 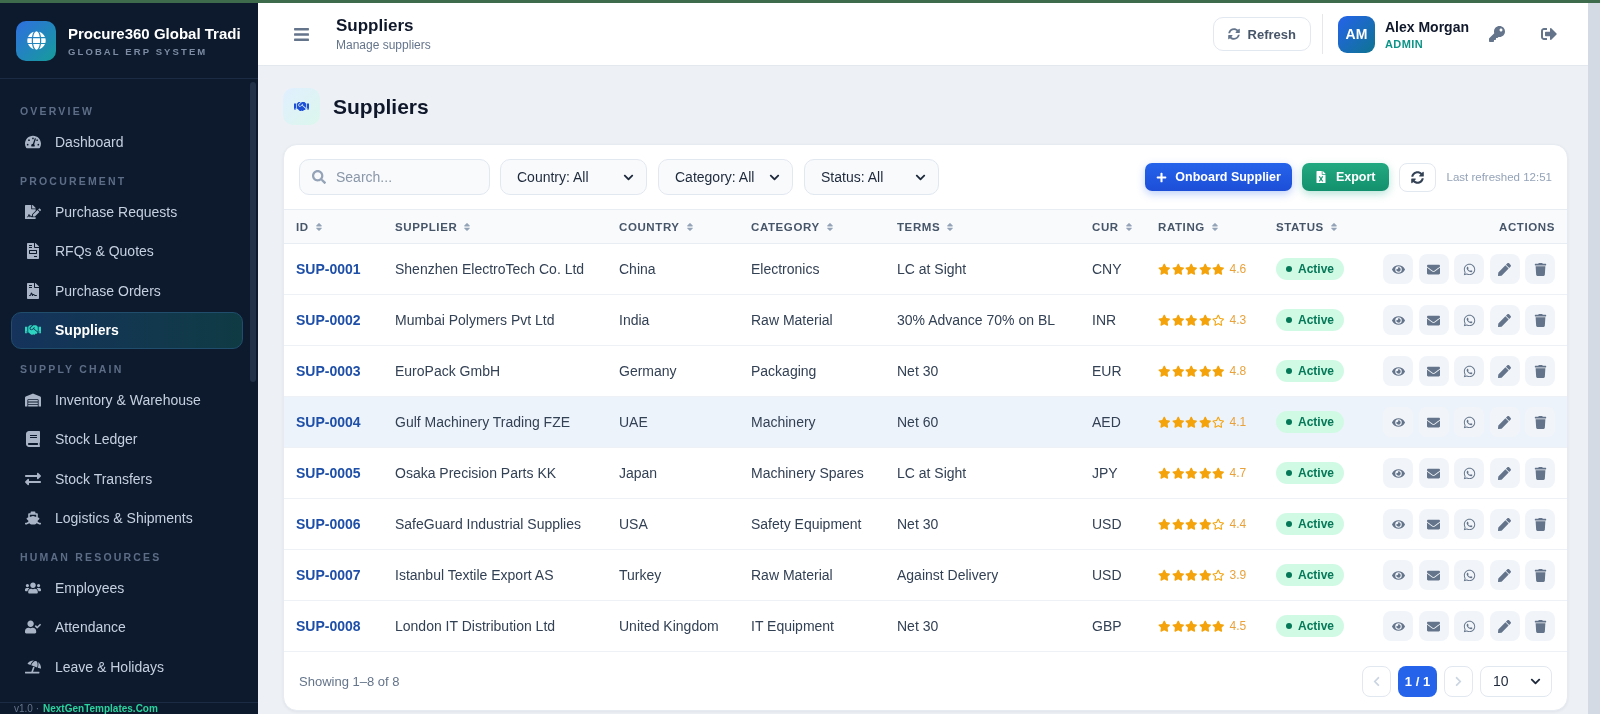 What do you see at coordinates (127, 518) in the screenshot?
I see `nav-item: Logistics & Shipments` at bounding box center [127, 518].